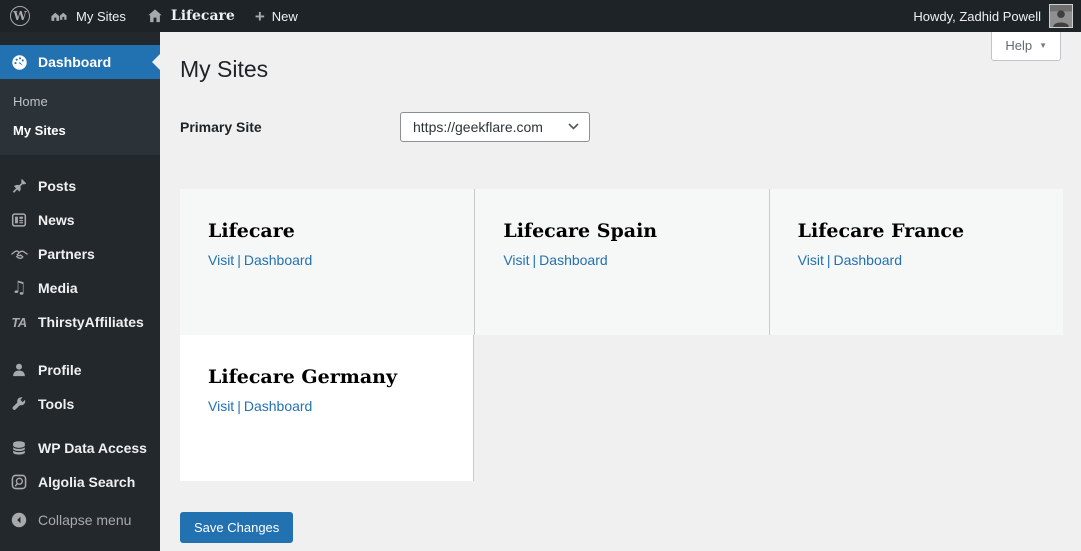  Describe the element at coordinates (19, 404) in the screenshot. I see `wrench-icon` at that location.